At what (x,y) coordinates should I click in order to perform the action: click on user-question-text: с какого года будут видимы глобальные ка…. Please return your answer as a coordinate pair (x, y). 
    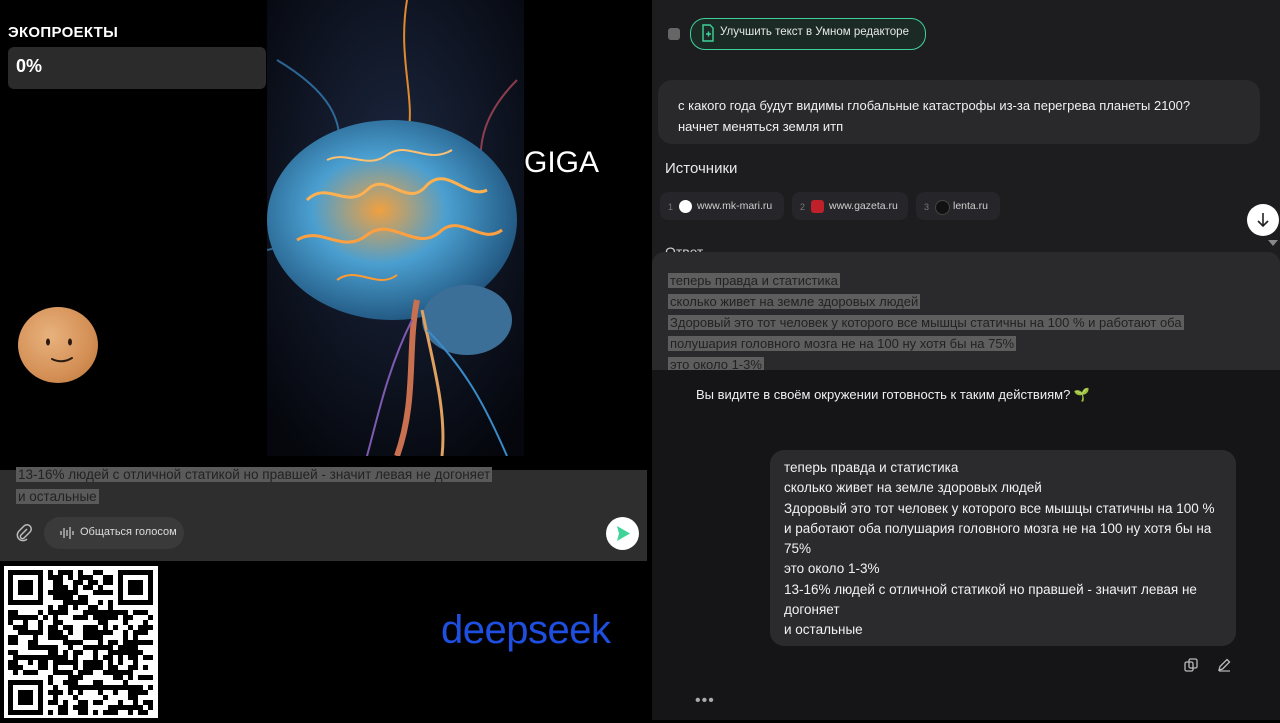
    Looking at the image, I should click on (934, 116).